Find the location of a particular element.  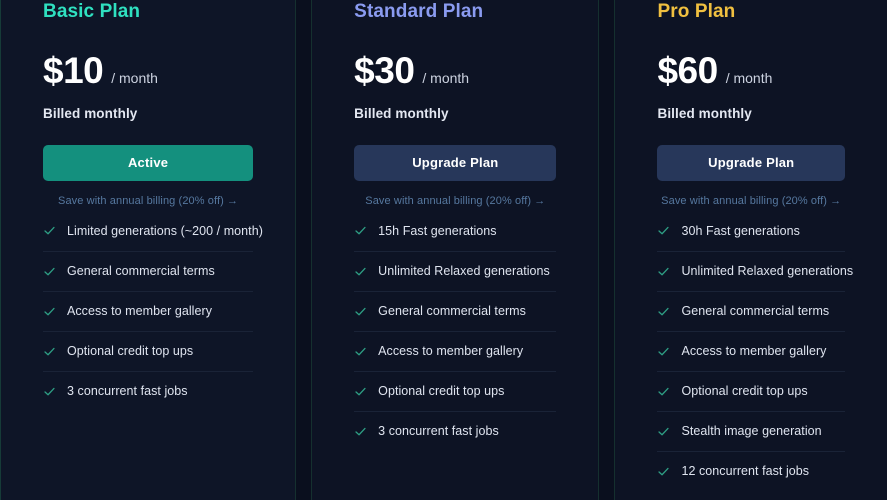

feature-label: 15h Fast generations is located at coordinates (437, 230).